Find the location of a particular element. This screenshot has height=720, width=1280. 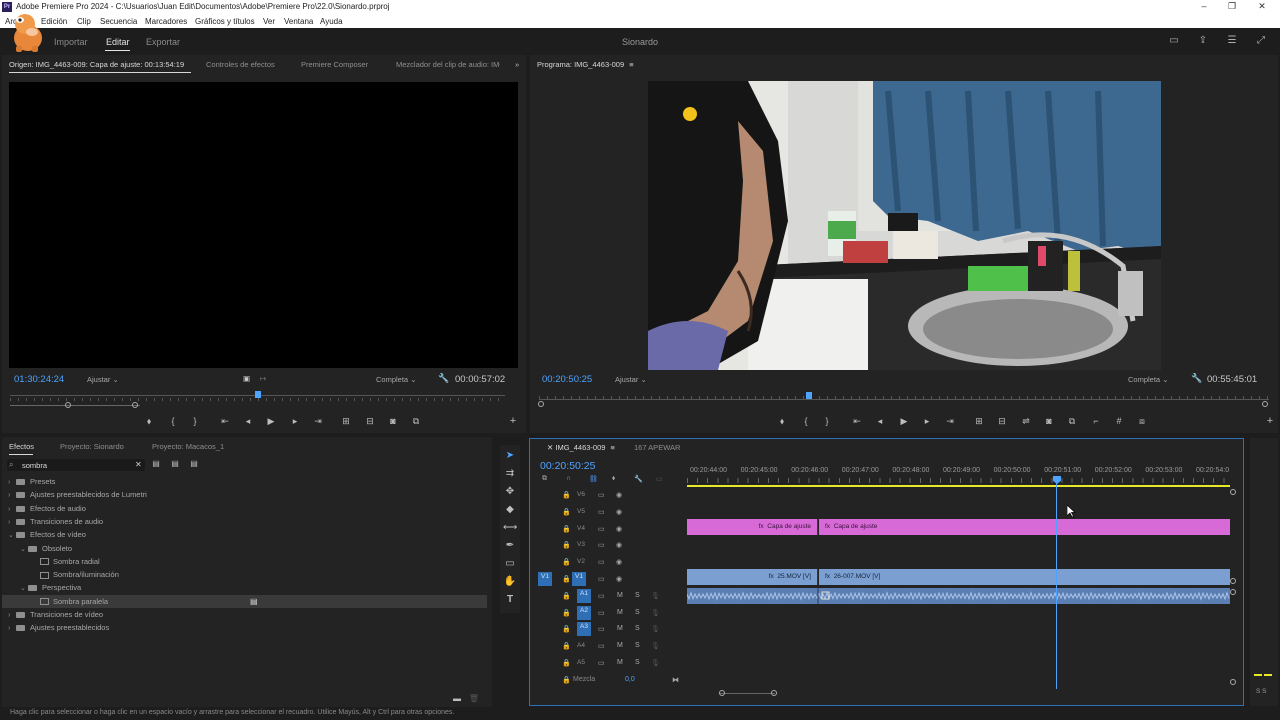

mix-value: 0,0 is located at coordinates (630, 679).